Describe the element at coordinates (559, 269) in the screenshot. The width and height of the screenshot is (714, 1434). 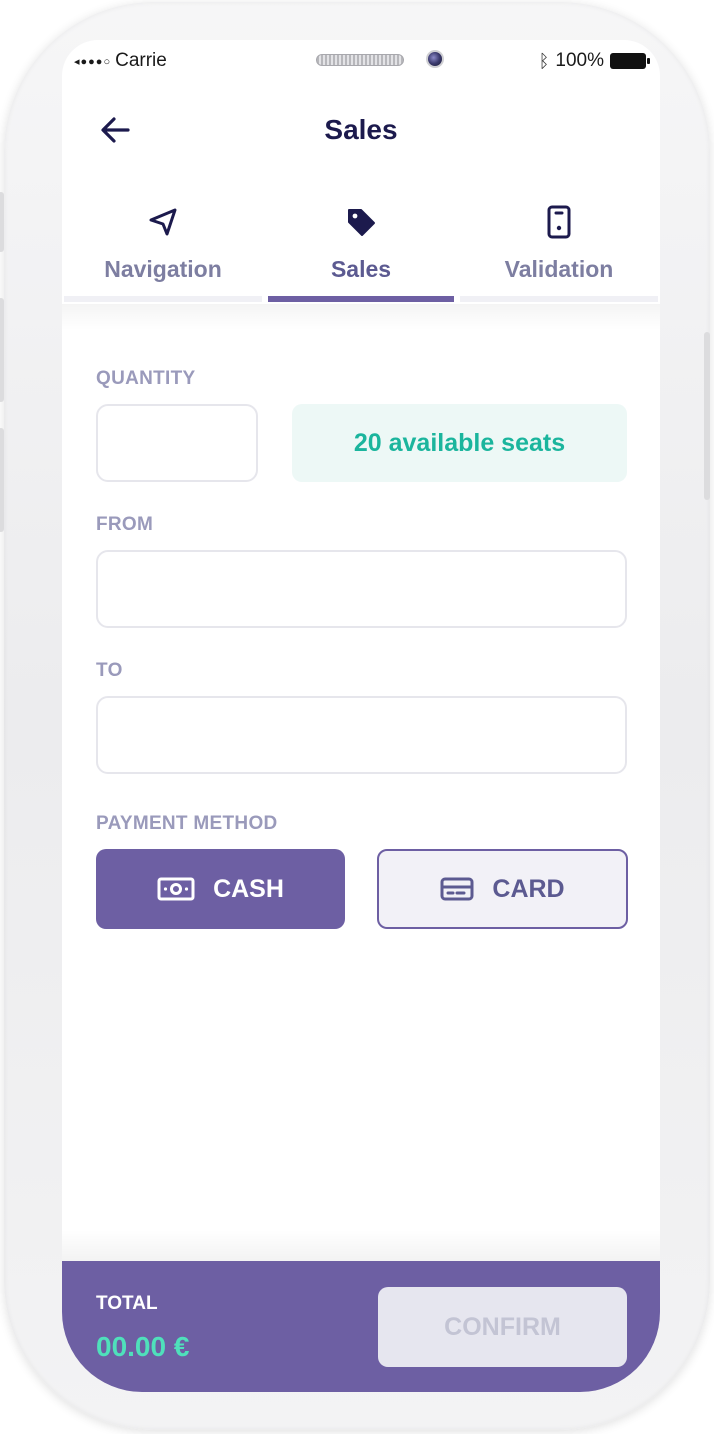
I see `tab-label: Validation` at that location.